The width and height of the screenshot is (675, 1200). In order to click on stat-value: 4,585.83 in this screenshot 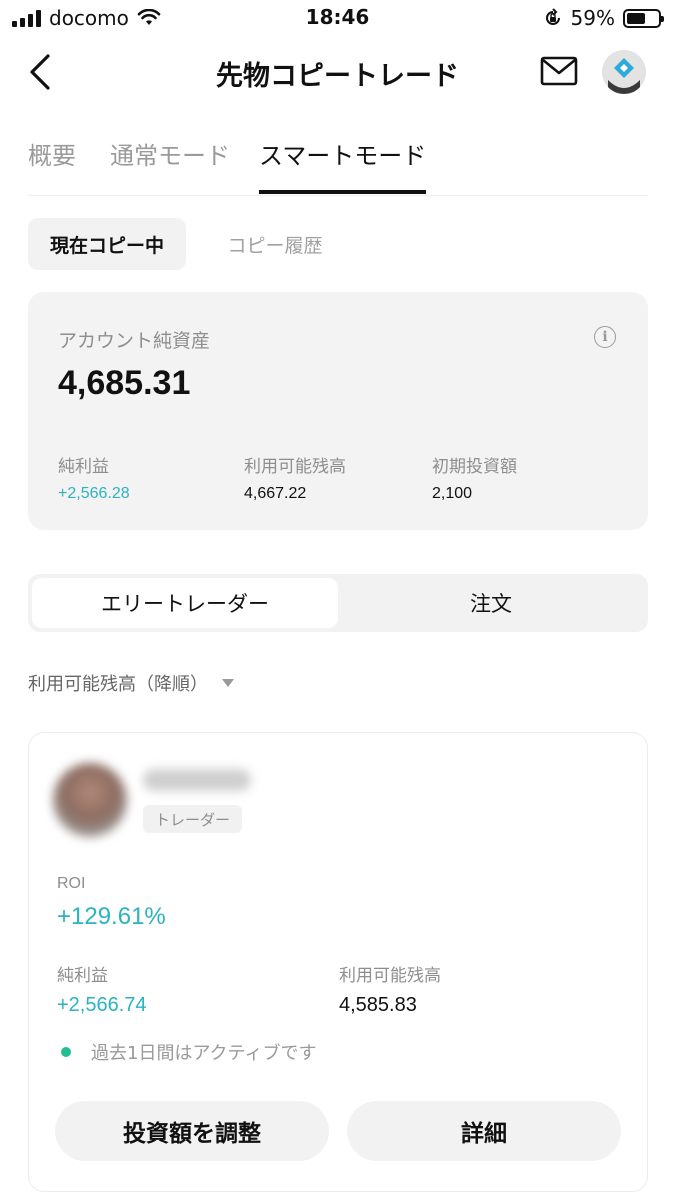, I will do `click(378, 1005)`.